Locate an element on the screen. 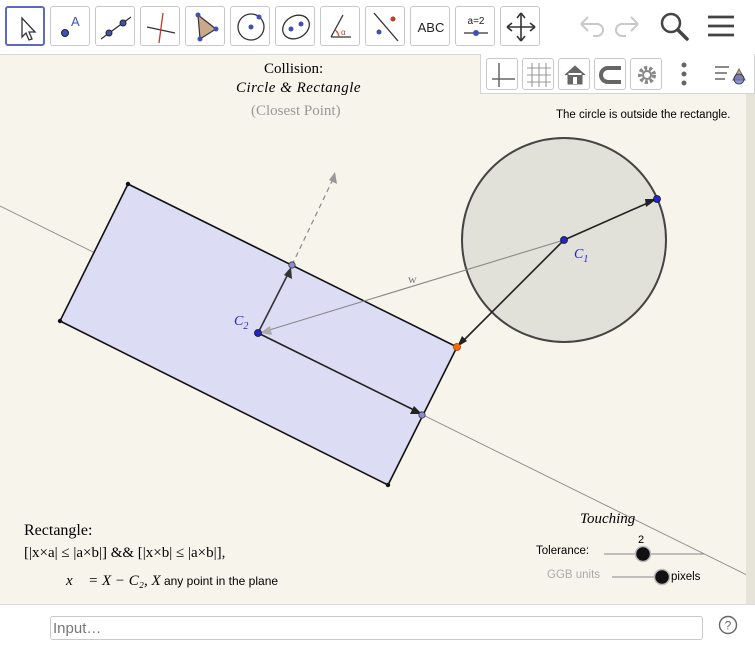 The width and height of the screenshot is (755, 651). line-icon is located at coordinates (116, 28).